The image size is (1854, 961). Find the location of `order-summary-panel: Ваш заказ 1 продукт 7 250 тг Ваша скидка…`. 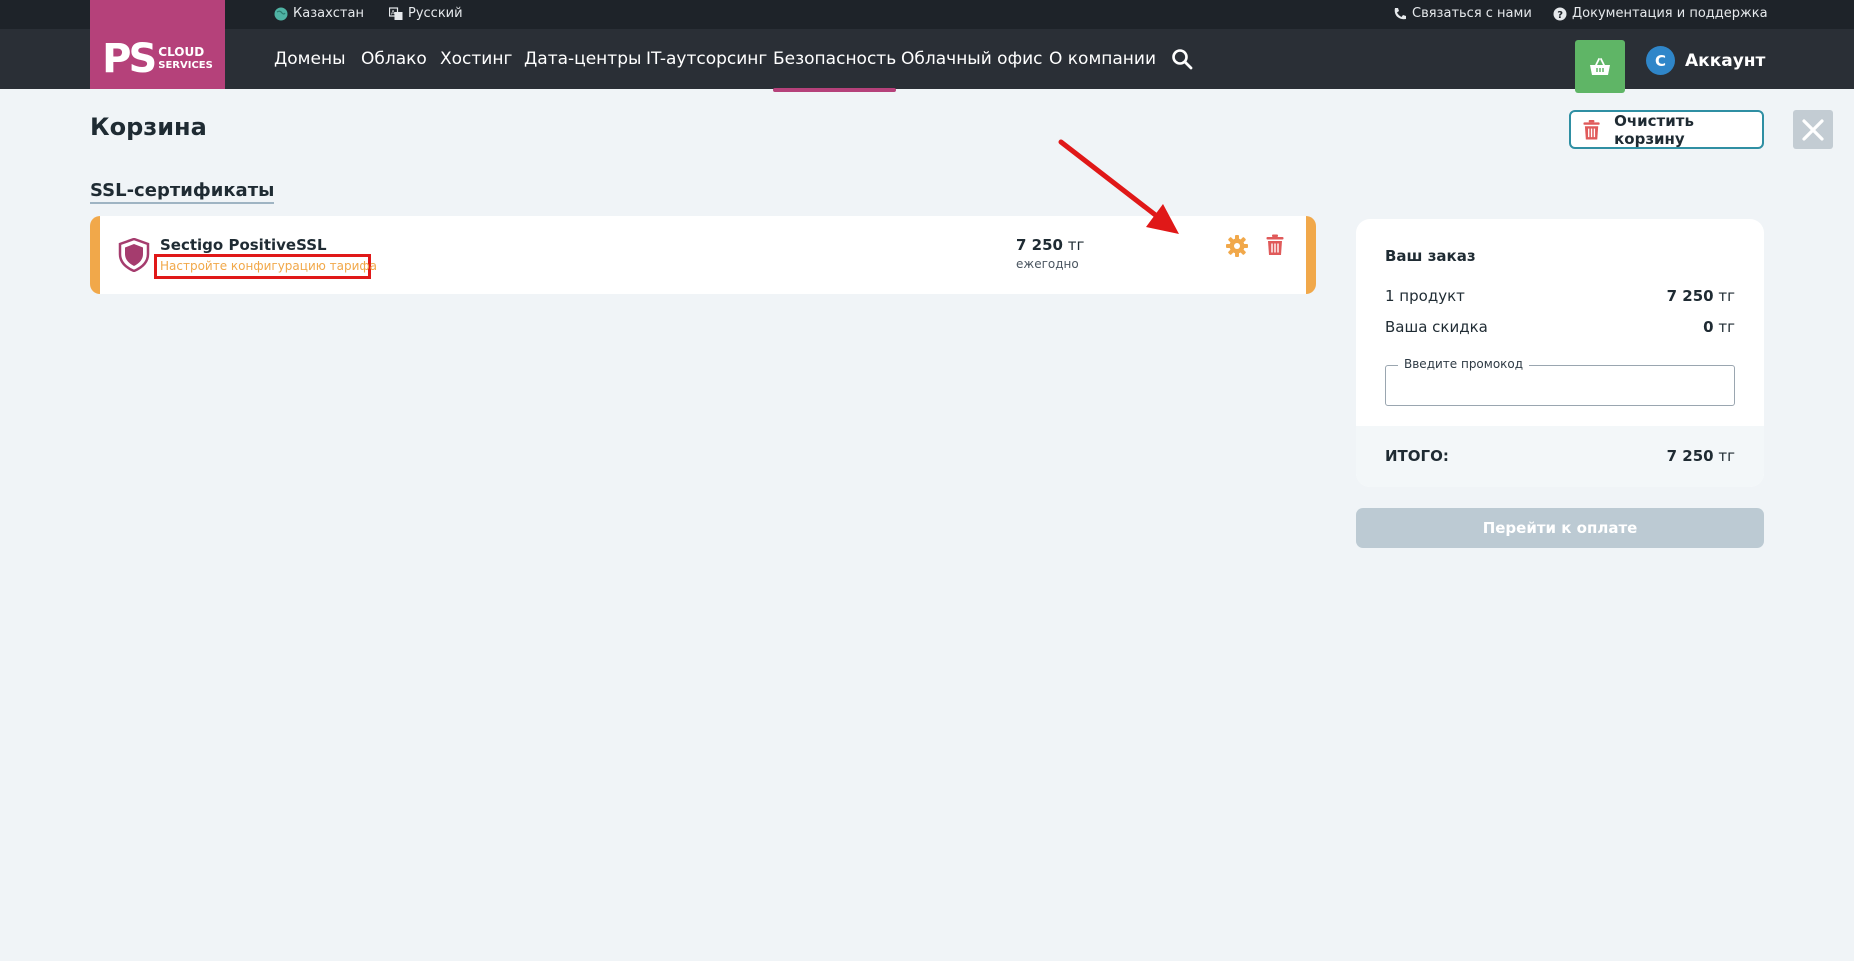

order-summary-panel: Ваш заказ 1 продукт 7 250 тг Ваша скидка… is located at coordinates (1560, 353).